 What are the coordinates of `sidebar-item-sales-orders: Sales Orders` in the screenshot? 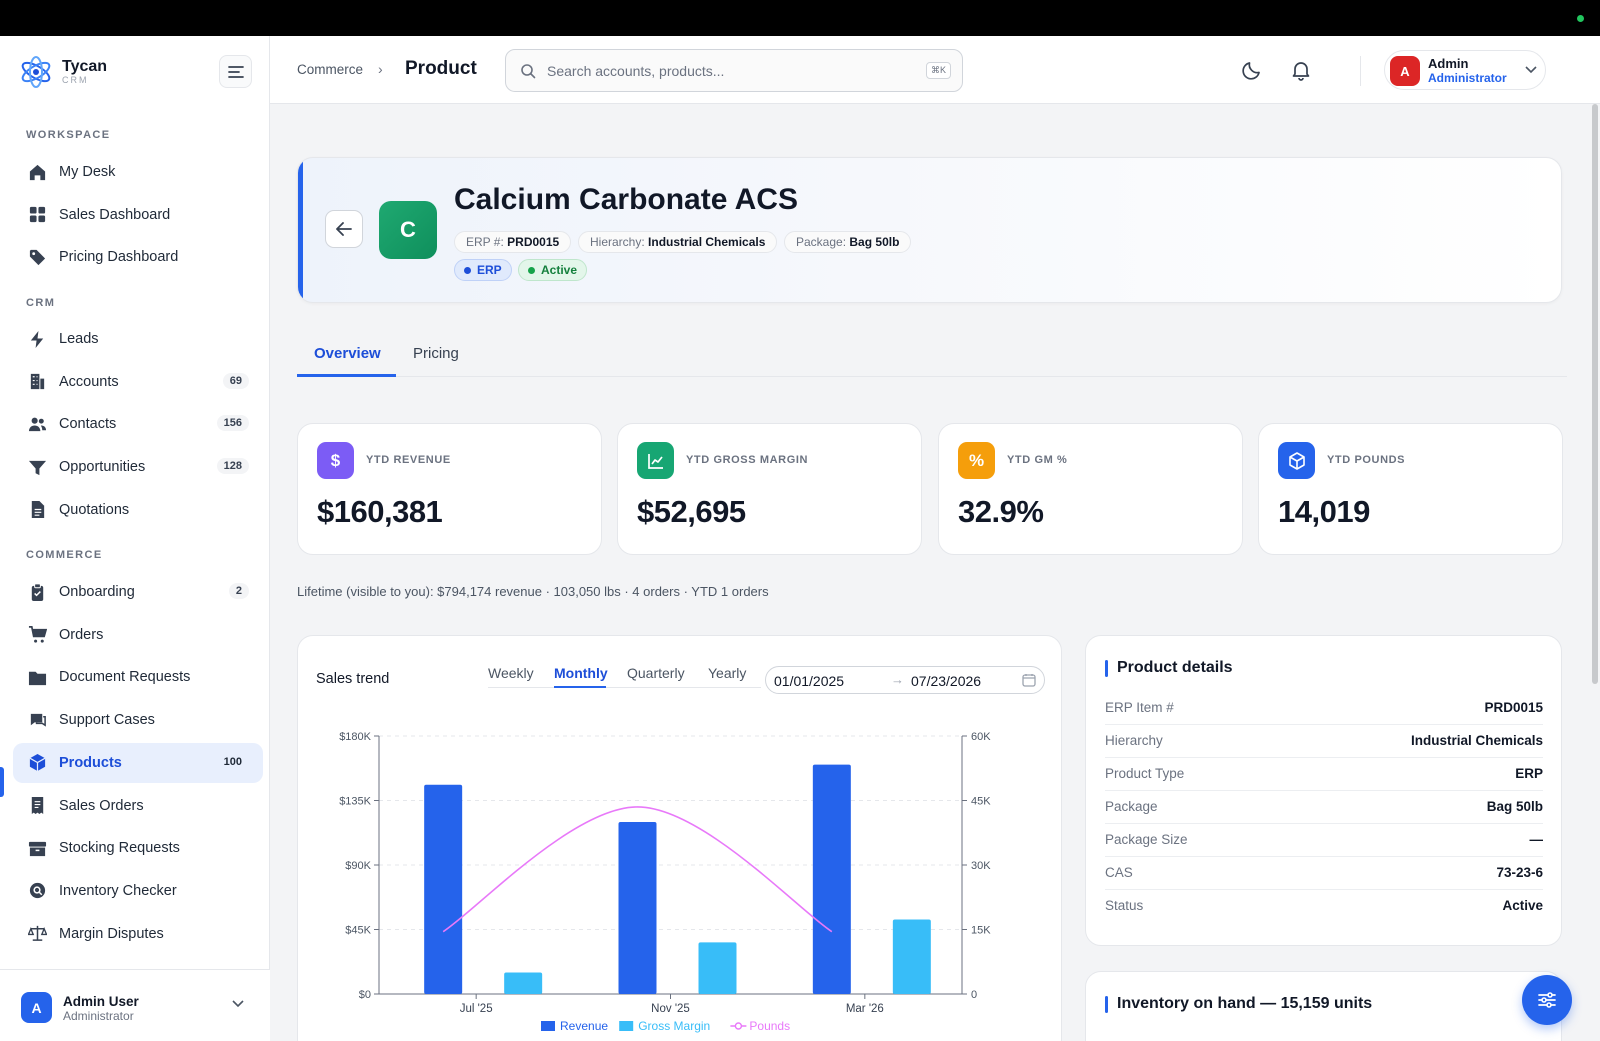 It's located at (138, 806).